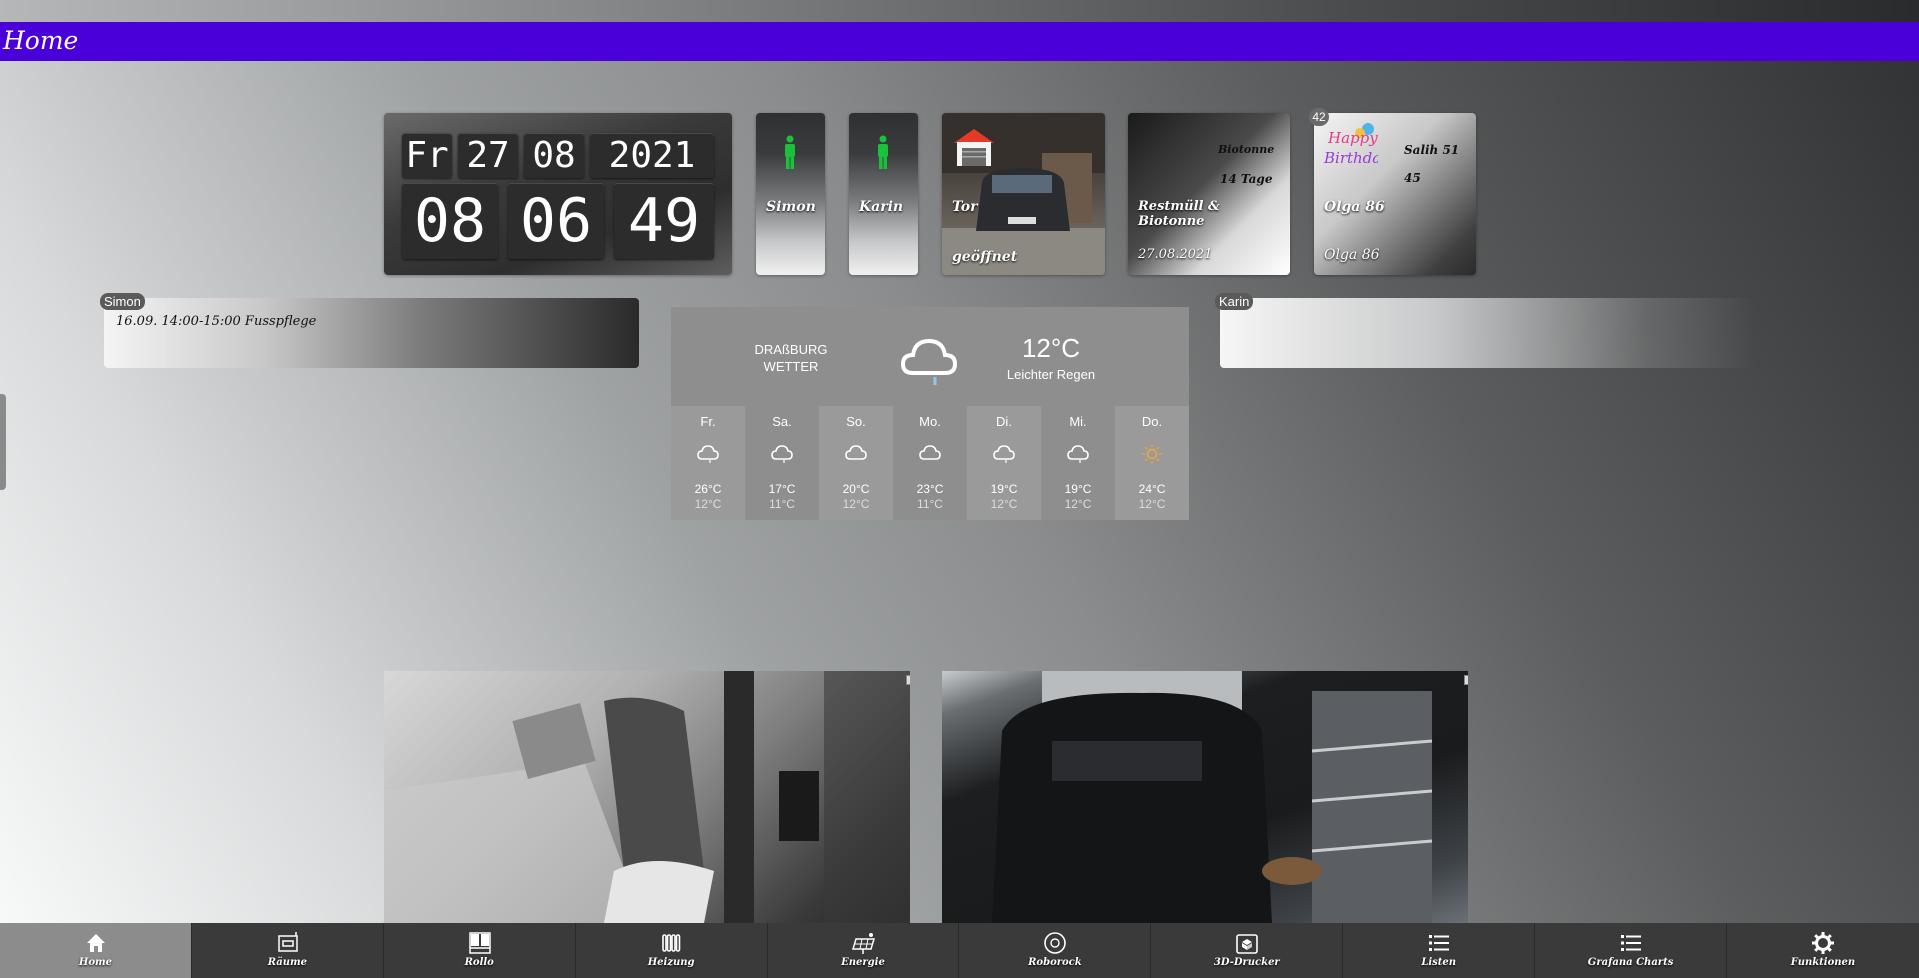 Image resolution: width=1919 pixels, height=978 pixels. I want to click on robot-vacuum-icon, so click(1055, 943).